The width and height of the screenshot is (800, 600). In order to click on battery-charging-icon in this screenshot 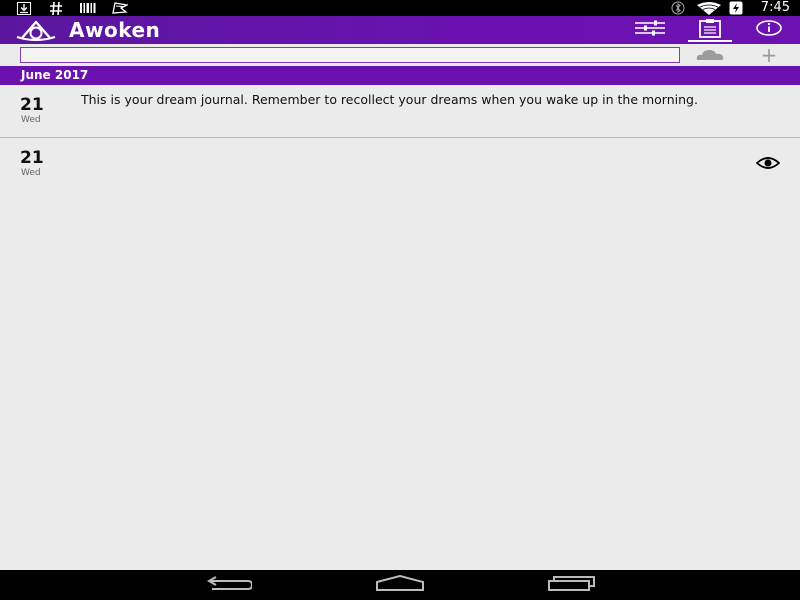, I will do `click(736, 8)`.